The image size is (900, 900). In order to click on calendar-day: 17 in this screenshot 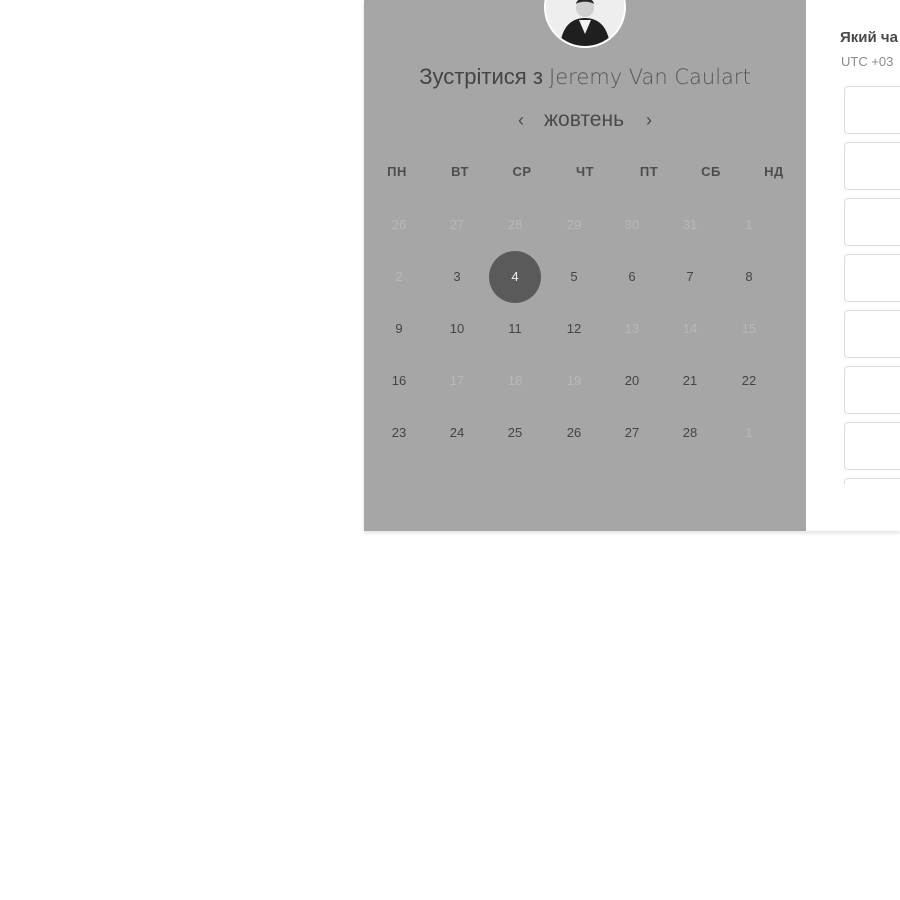, I will do `click(457, 380)`.